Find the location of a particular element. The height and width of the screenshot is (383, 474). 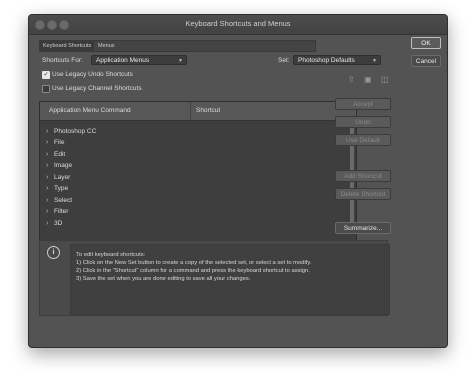

legacy-undo-checkbox: ✓ is located at coordinates (46, 75).